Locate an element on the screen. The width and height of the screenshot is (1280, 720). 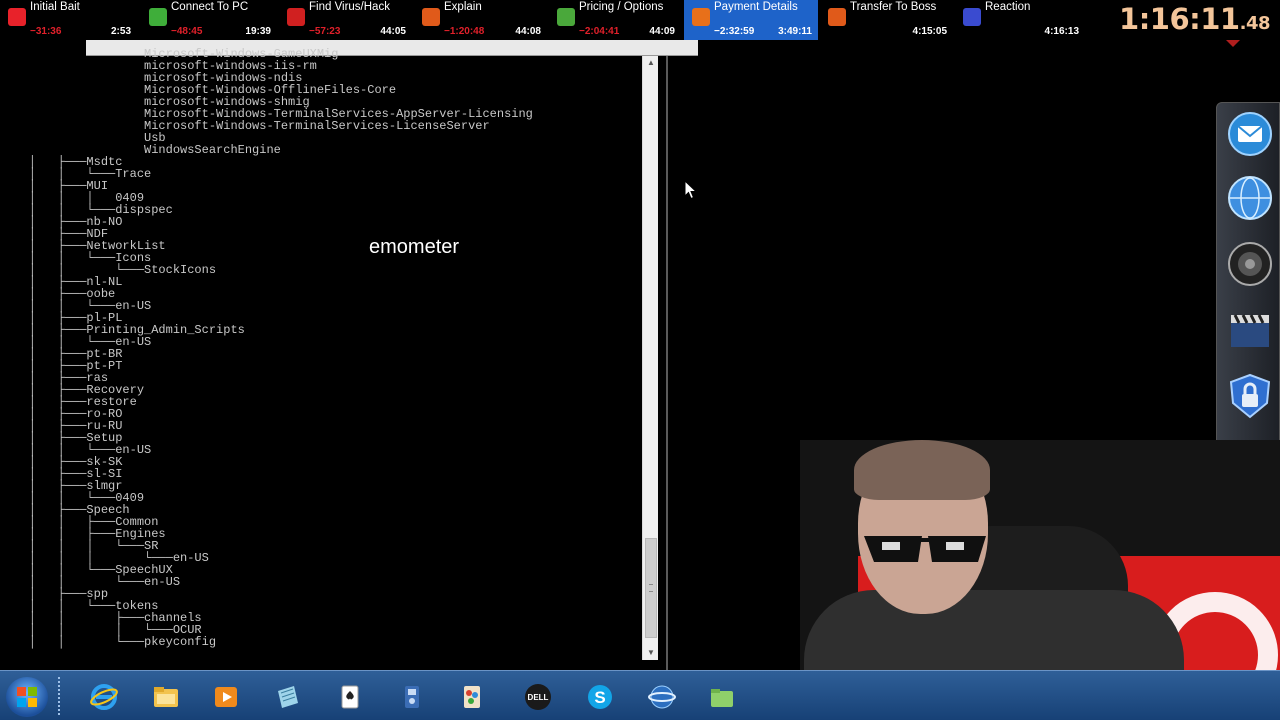
split-name: Reaction is located at coordinates (1008, 7).